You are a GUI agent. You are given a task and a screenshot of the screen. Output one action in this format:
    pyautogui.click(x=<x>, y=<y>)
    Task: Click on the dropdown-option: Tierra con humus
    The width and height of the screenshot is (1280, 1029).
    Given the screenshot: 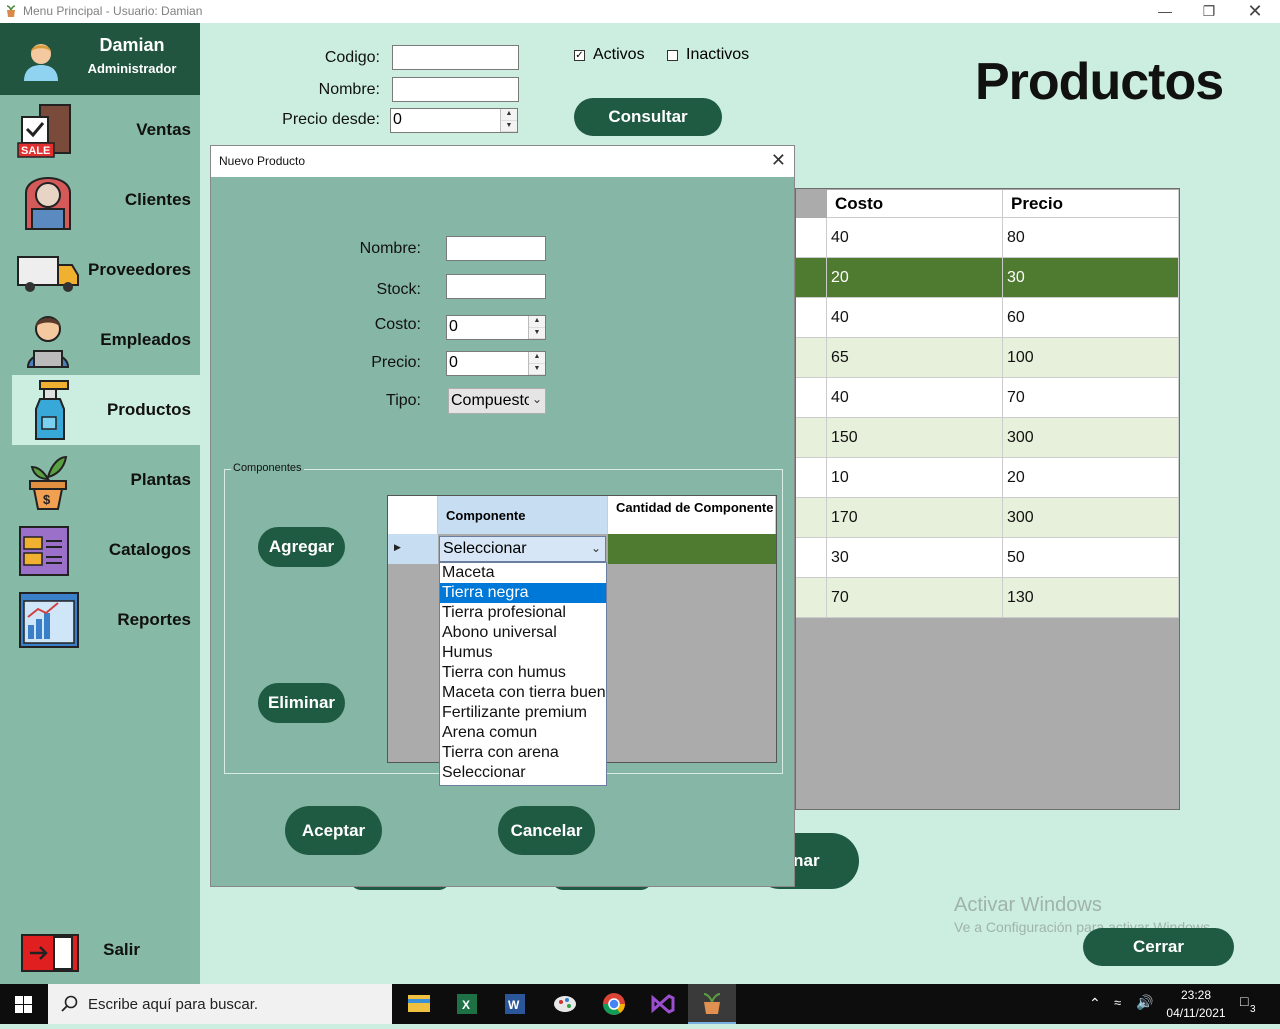 What is the action you would take?
    pyautogui.click(x=523, y=673)
    